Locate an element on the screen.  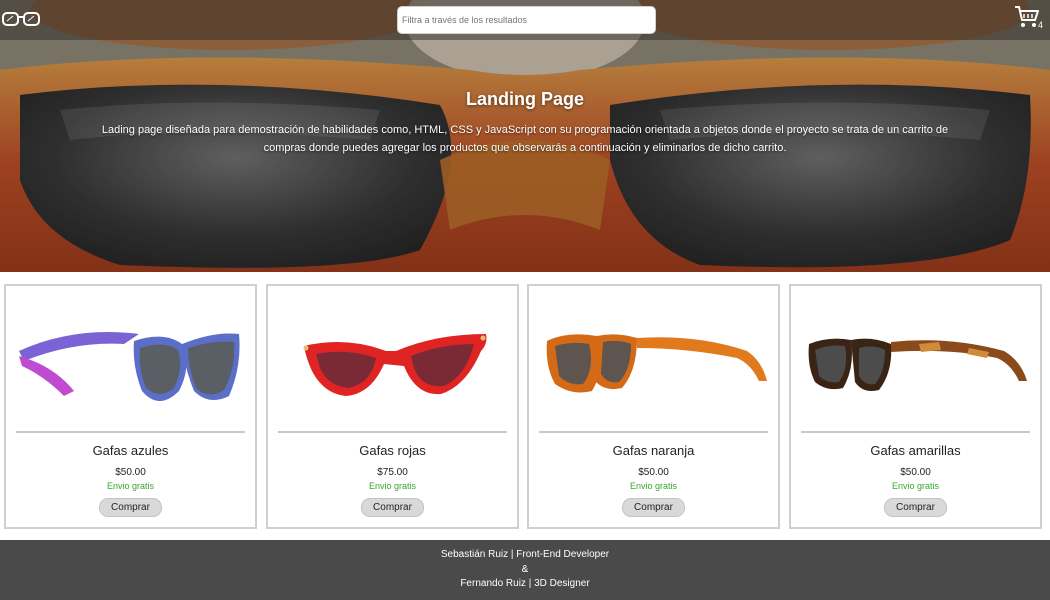
product-image-blue-glasses is located at coordinates (129, 366).